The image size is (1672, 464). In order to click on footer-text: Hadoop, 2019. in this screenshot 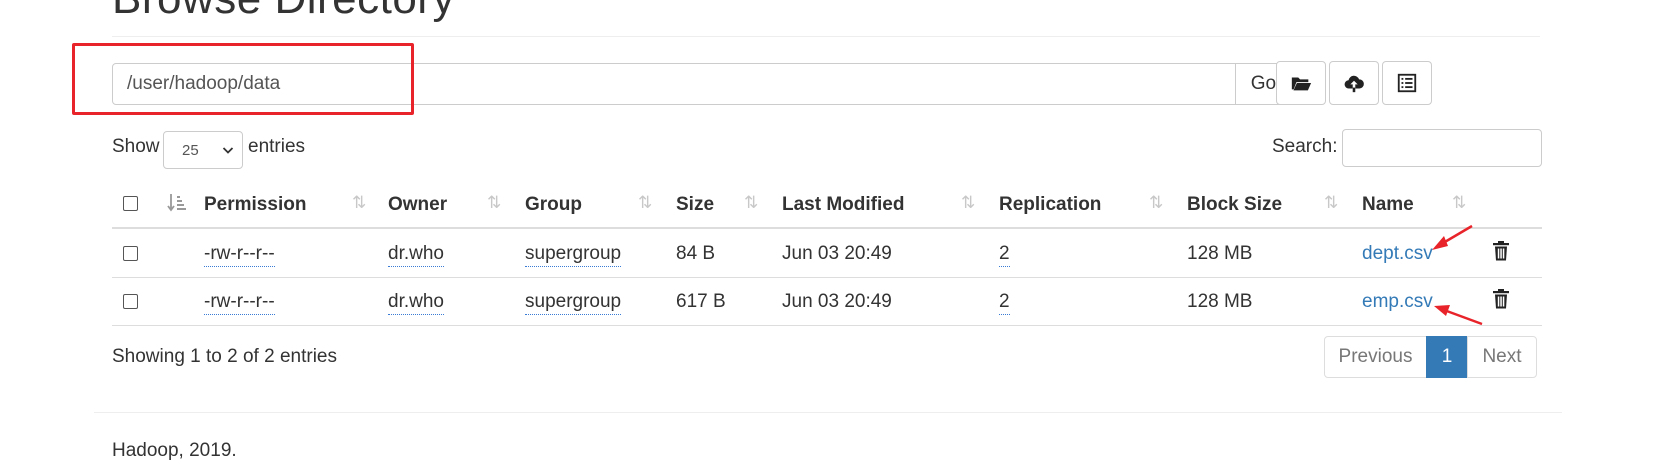, I will do `click(174, 450)`.